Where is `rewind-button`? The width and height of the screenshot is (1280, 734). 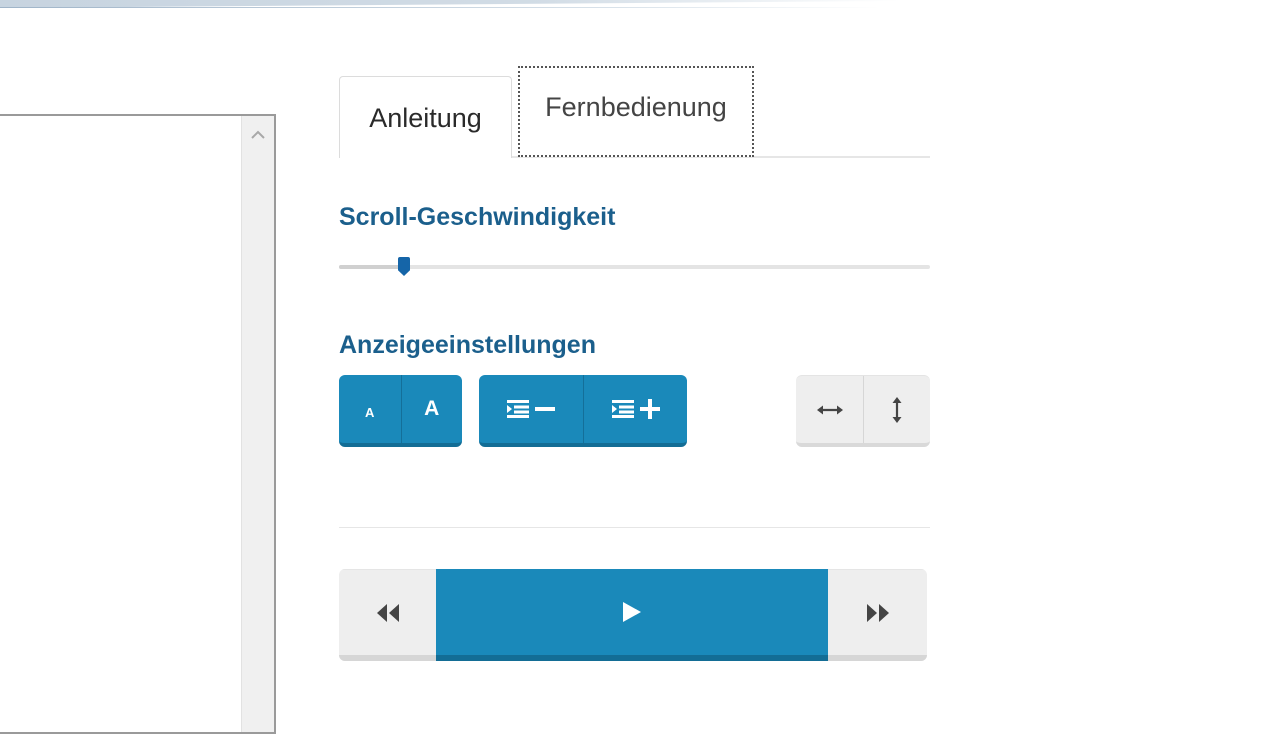
rewind-button is located at coordinates (387, 615).